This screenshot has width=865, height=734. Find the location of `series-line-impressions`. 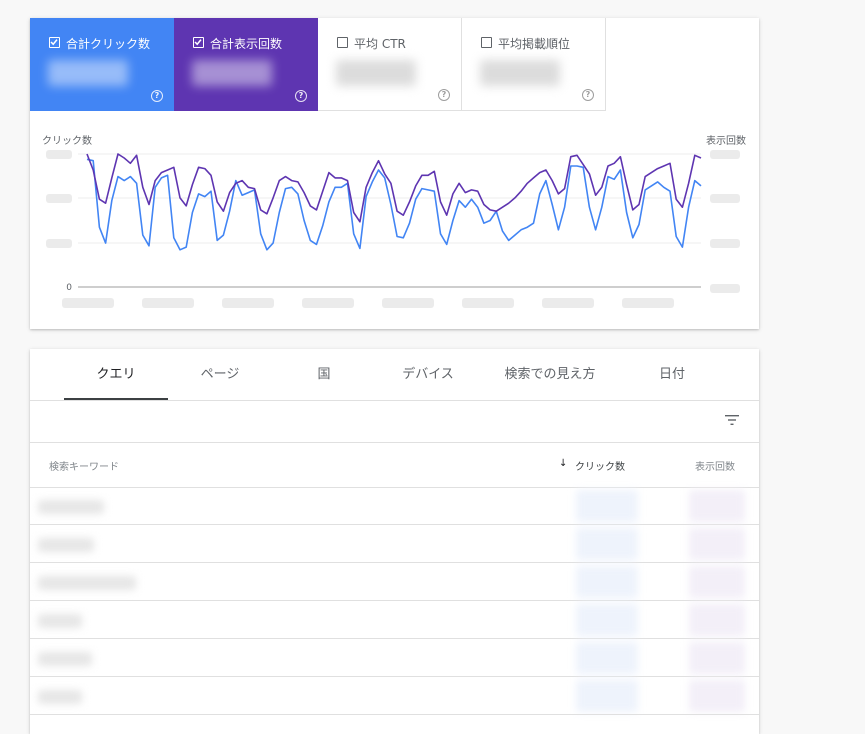

series-line-impressions is located at coordinates (394, 188).